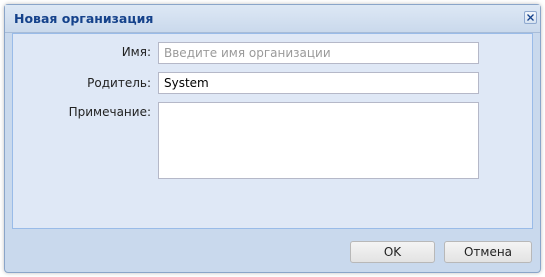 The image size is (545, 277). Describe the element at coordinates (119, 83) in the screenshot. I see `parent-label: Родитель:` at that location.